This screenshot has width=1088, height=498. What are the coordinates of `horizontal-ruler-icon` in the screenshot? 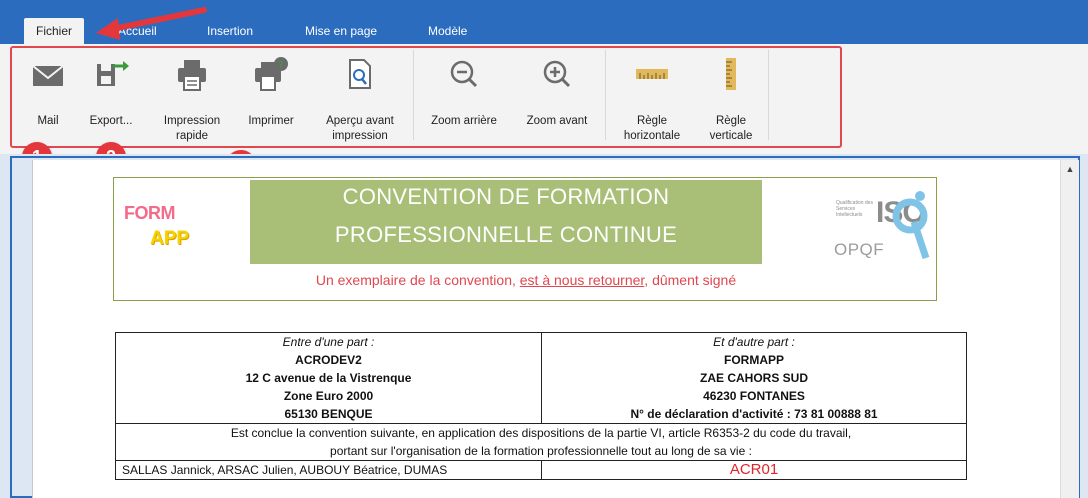 It's located at (652, 74).